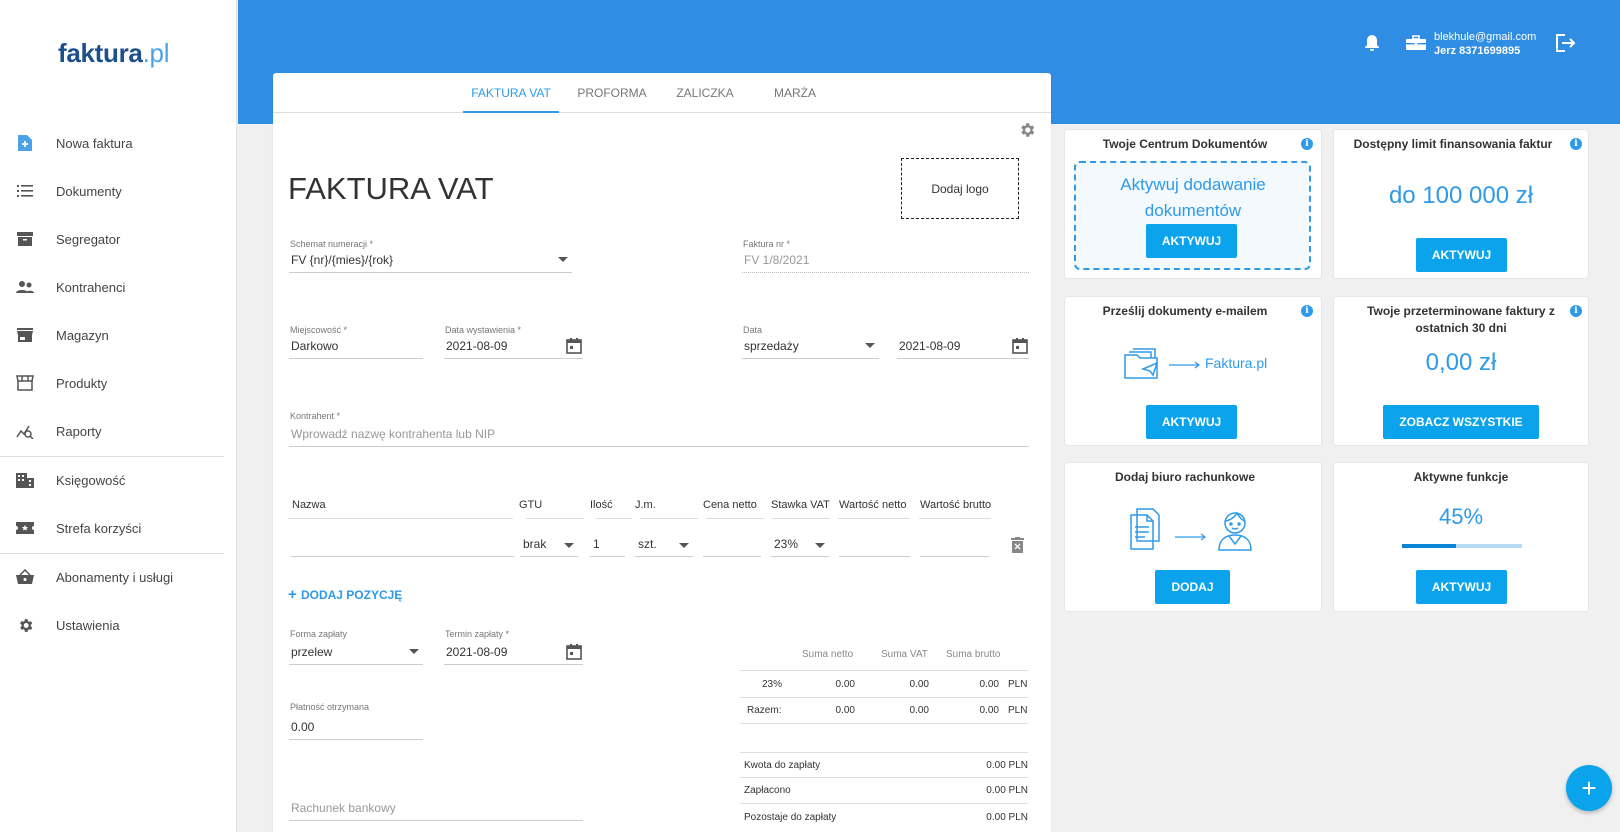 This screenshot has height=832, width=1620. Describe the element at coordinates (513, 342) in the screenshot. I see `issue-date-field: Data wystawienia * 2021-08-09` at that location.